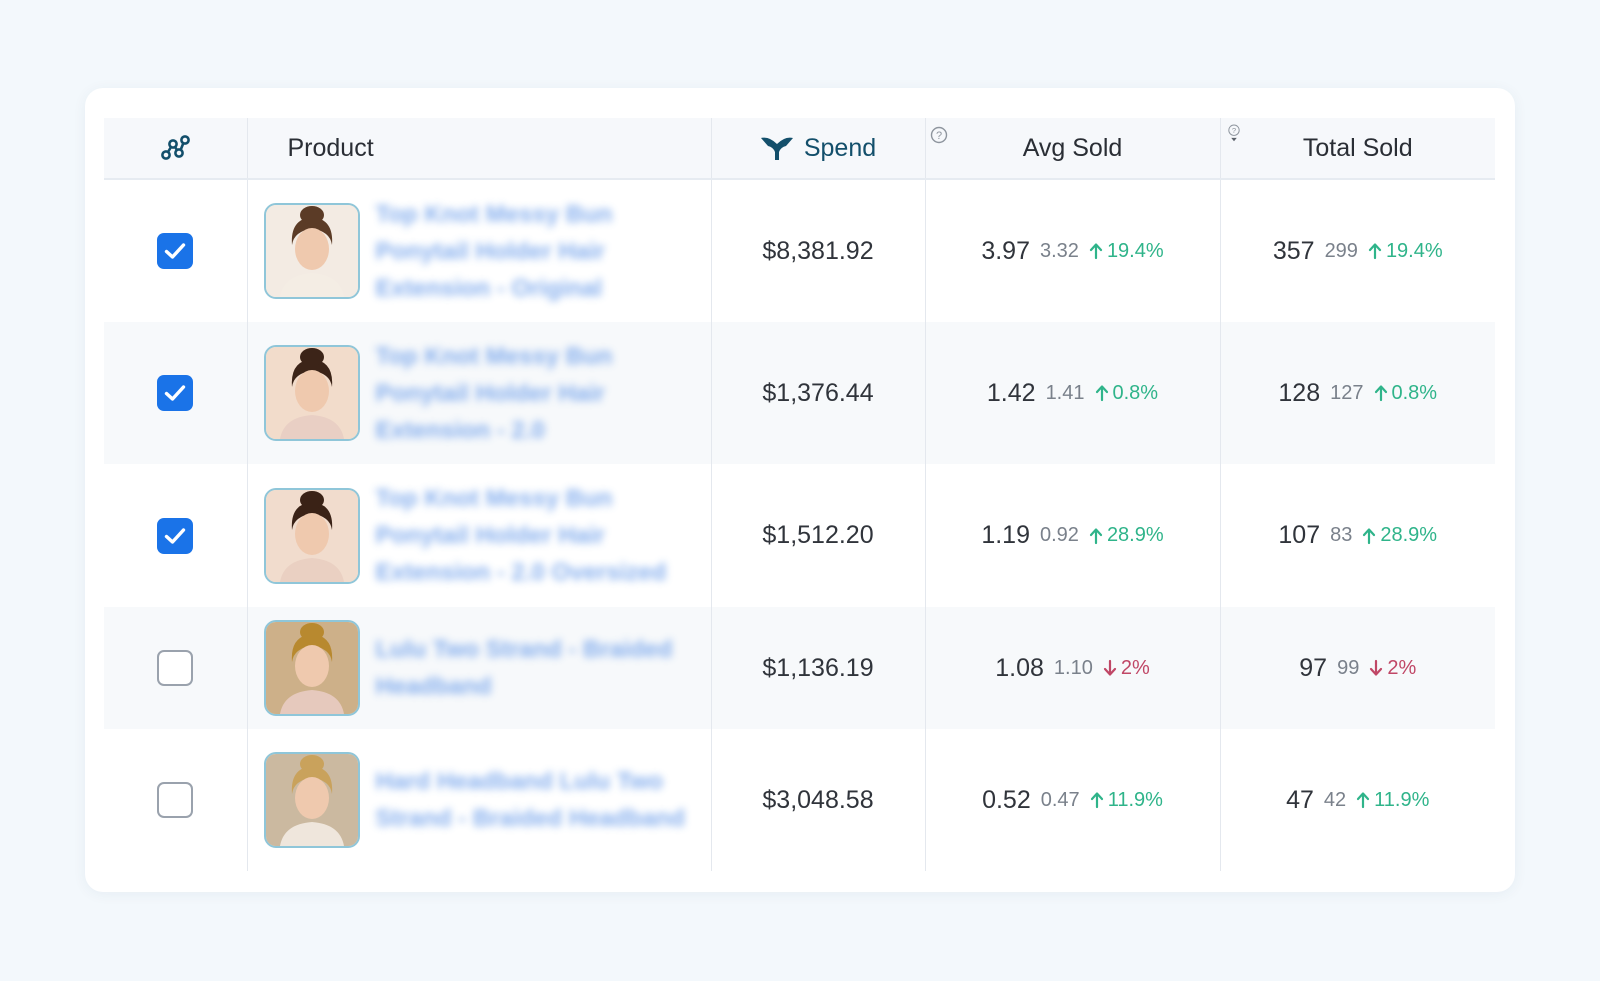 This screenshot has height=981, width=1600. I want to click on spend-header: Spend, so click(817, 149).